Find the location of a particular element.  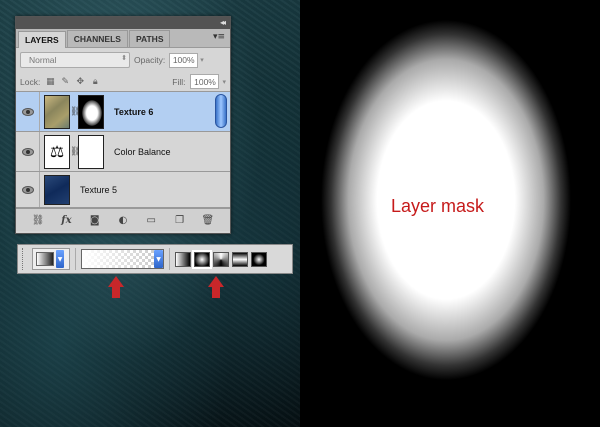

layer-row-texture-5: Texture 5 is located at coordinates (123, 190).